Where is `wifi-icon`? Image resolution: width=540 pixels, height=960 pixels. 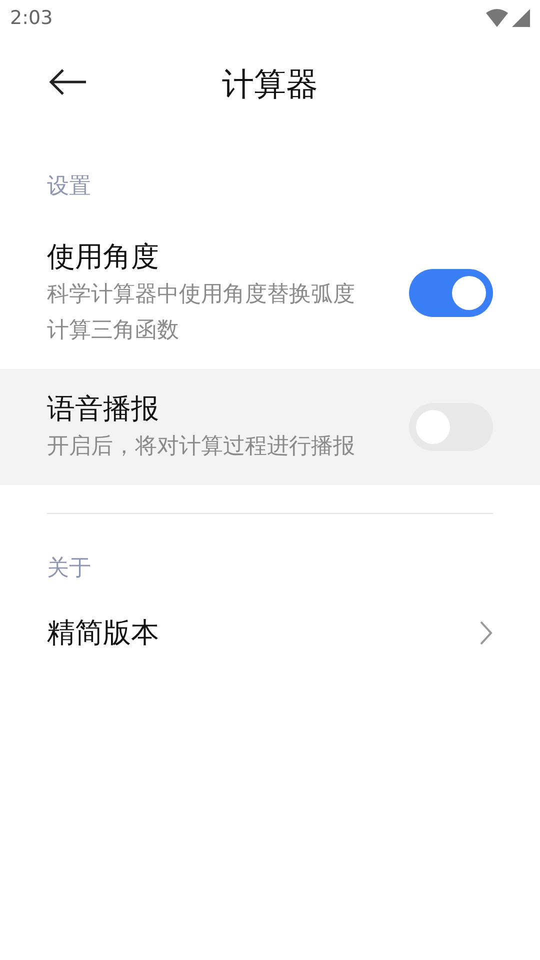
wifi-icon is located at coordinates (497, 18).